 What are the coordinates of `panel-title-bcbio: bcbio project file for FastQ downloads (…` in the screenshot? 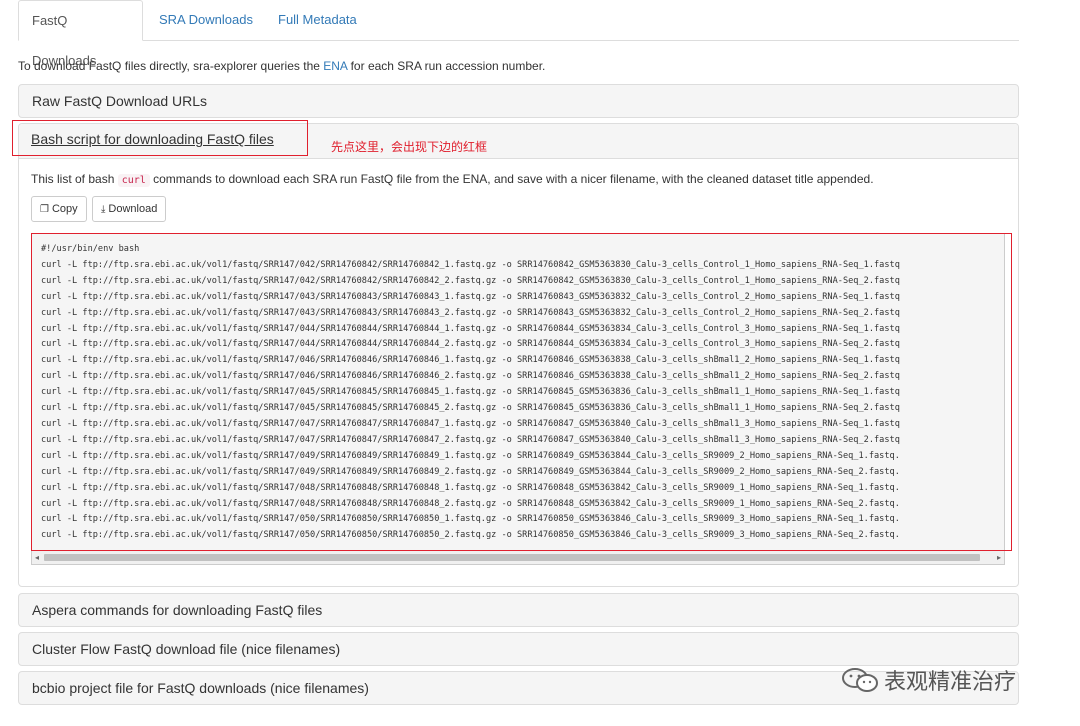 It's located at (200, 688).